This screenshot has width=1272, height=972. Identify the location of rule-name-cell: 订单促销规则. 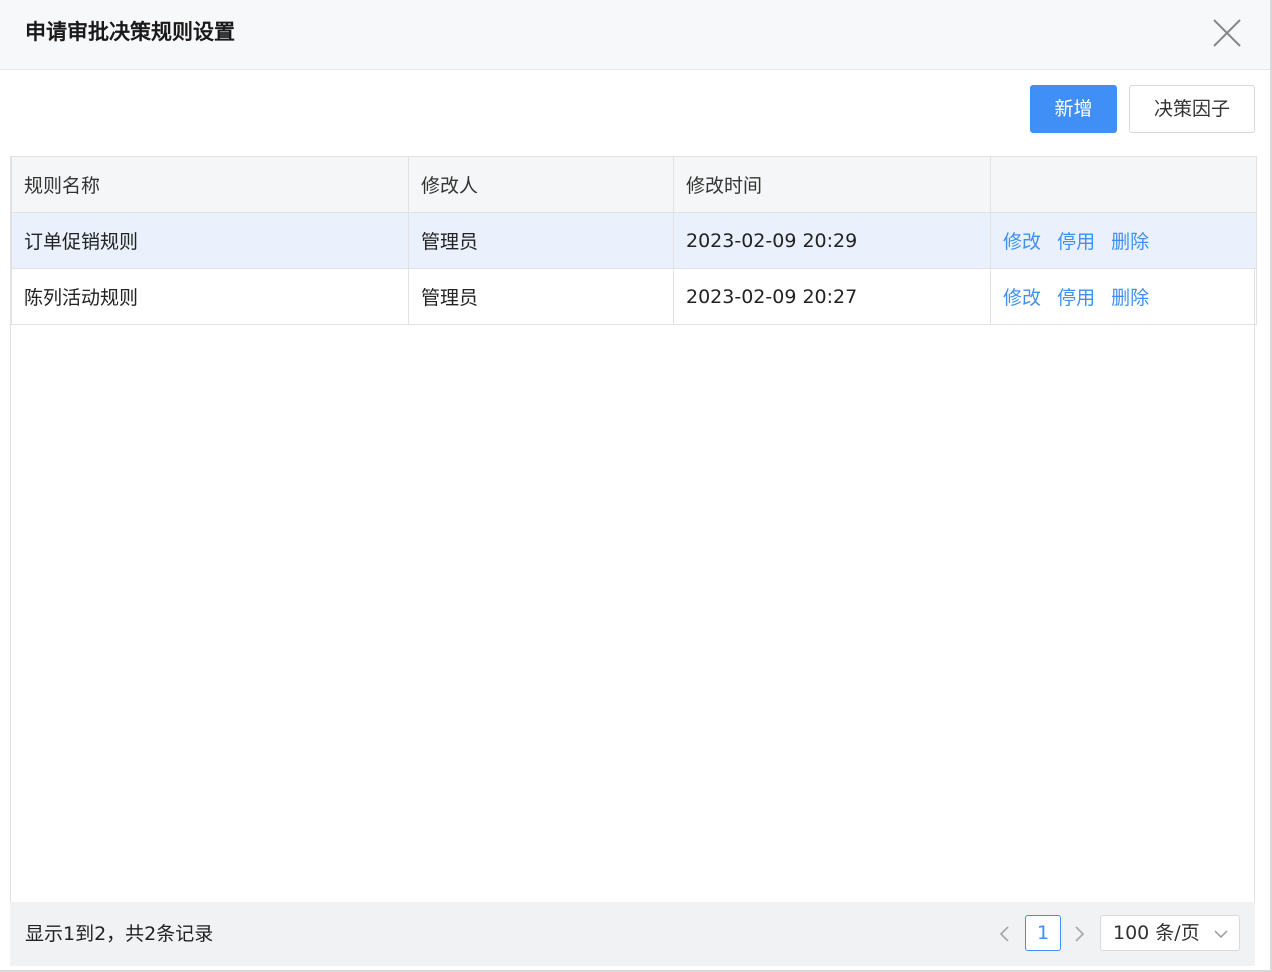
(210, 240).